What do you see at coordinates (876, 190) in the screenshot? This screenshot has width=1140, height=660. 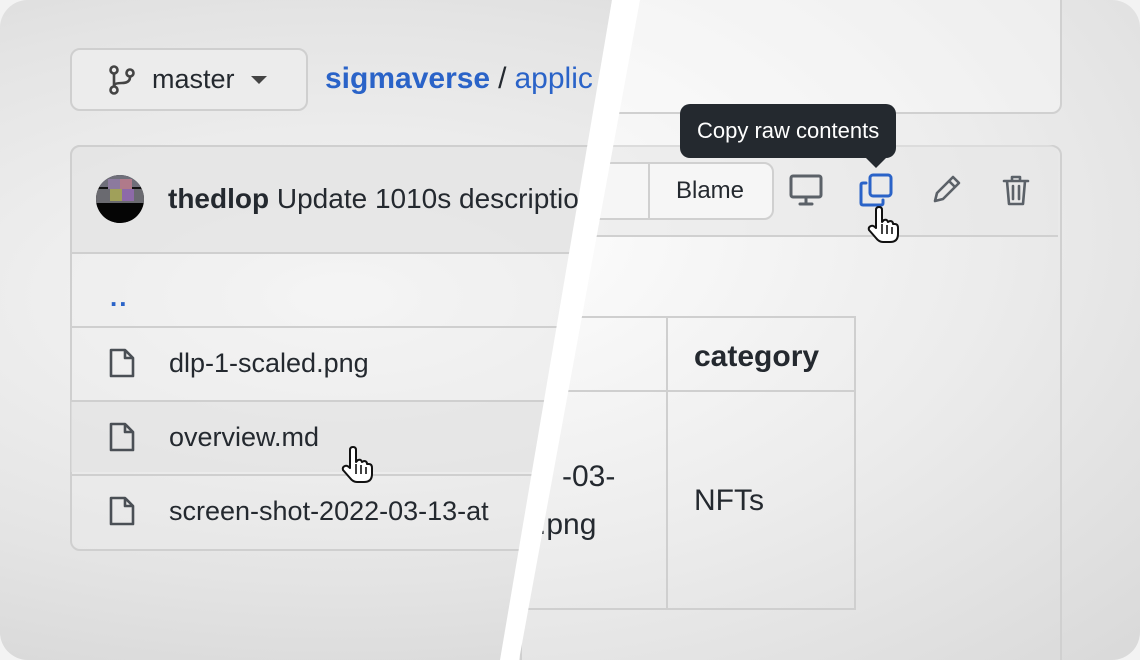 I see `copy-icon` at bounding box center [876, 190].